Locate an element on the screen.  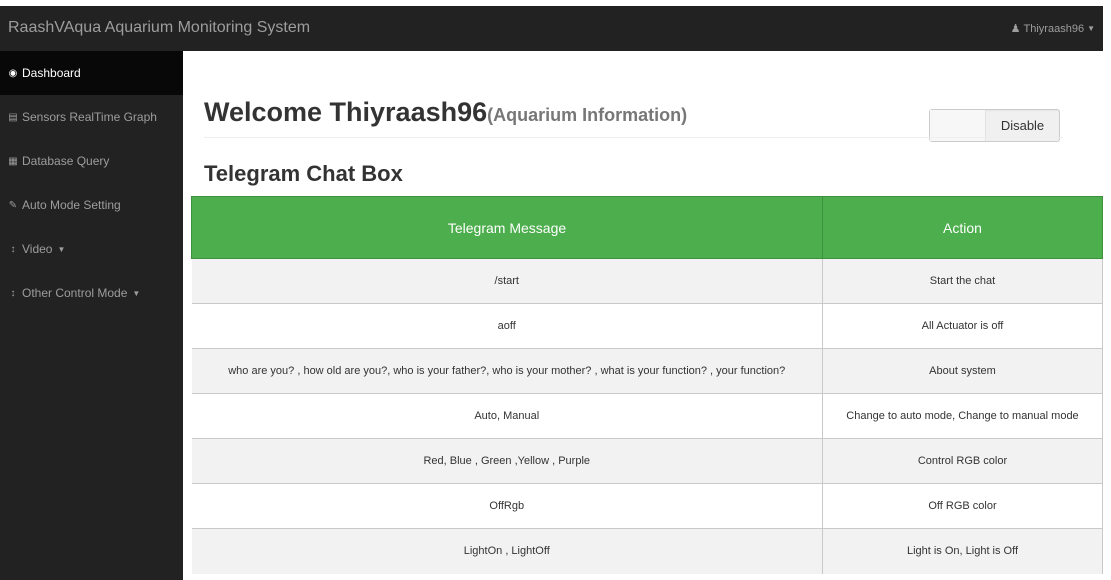
sidebar-item-database-query: ▦ Database Query is located at coordinates (91, 161).